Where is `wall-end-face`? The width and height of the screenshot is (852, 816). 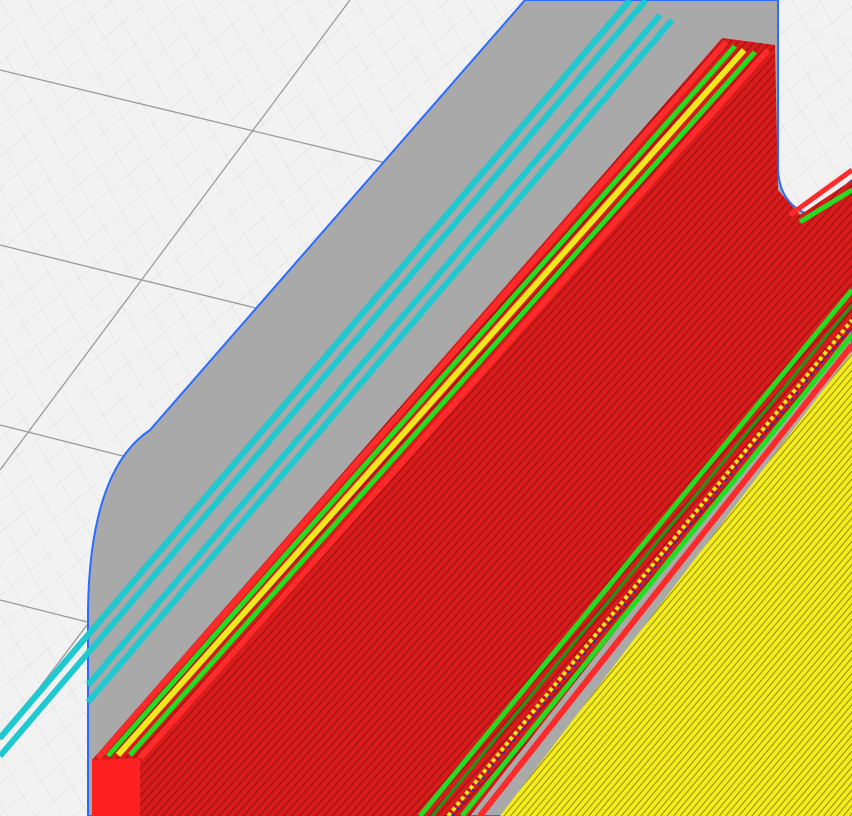
wall-end-face is located at coordinates (116, 787).